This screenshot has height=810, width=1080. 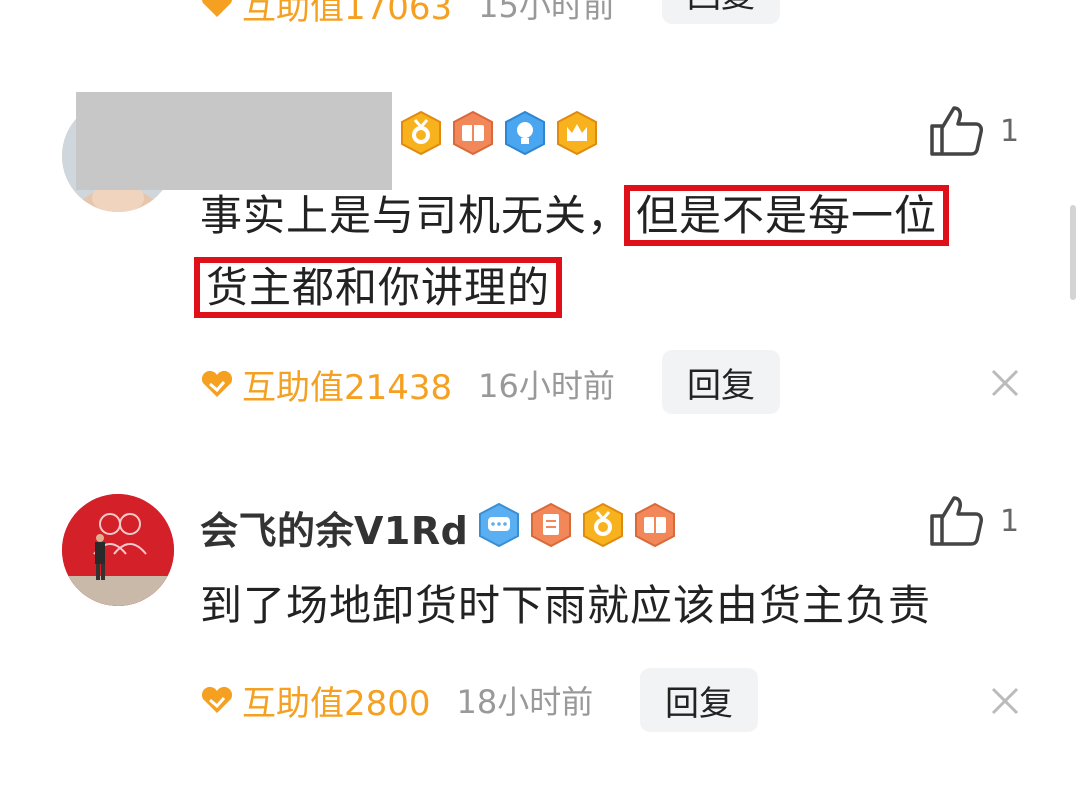 I want to click on avatar-photo, so click(x=118, y=550).